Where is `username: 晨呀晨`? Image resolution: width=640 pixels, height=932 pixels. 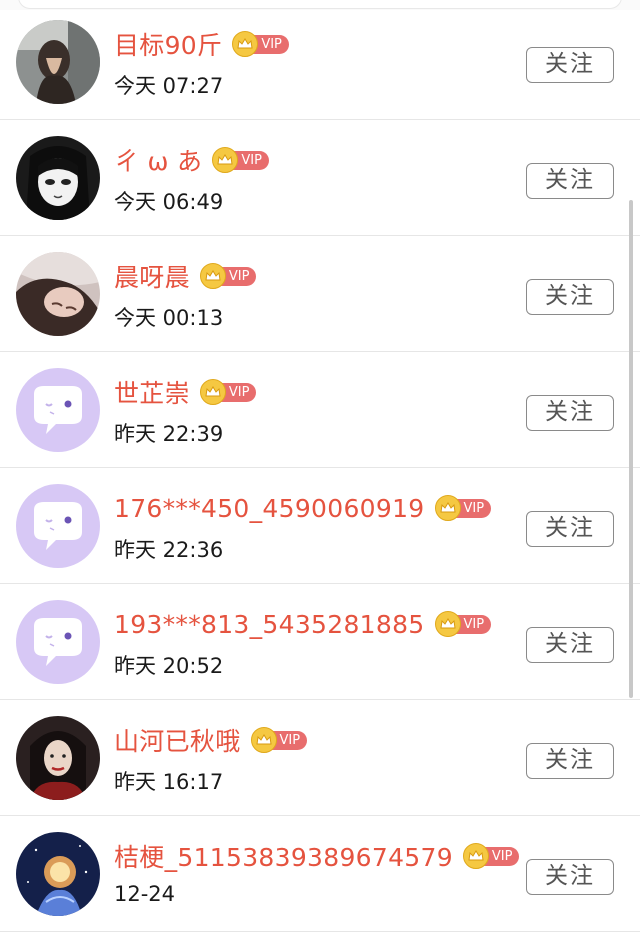
username: 晨呀晨 is located at coordinates (152, 276).